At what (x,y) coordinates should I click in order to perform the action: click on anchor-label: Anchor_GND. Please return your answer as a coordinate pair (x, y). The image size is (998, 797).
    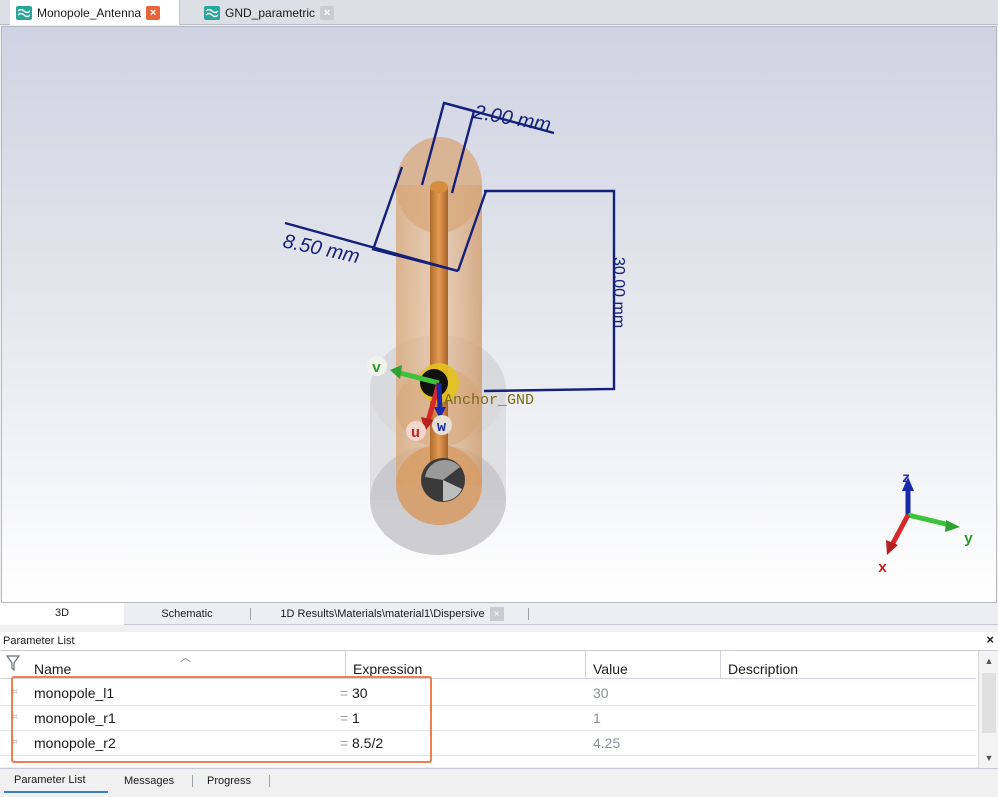
    Looking at the image, I should click on (489, 400).